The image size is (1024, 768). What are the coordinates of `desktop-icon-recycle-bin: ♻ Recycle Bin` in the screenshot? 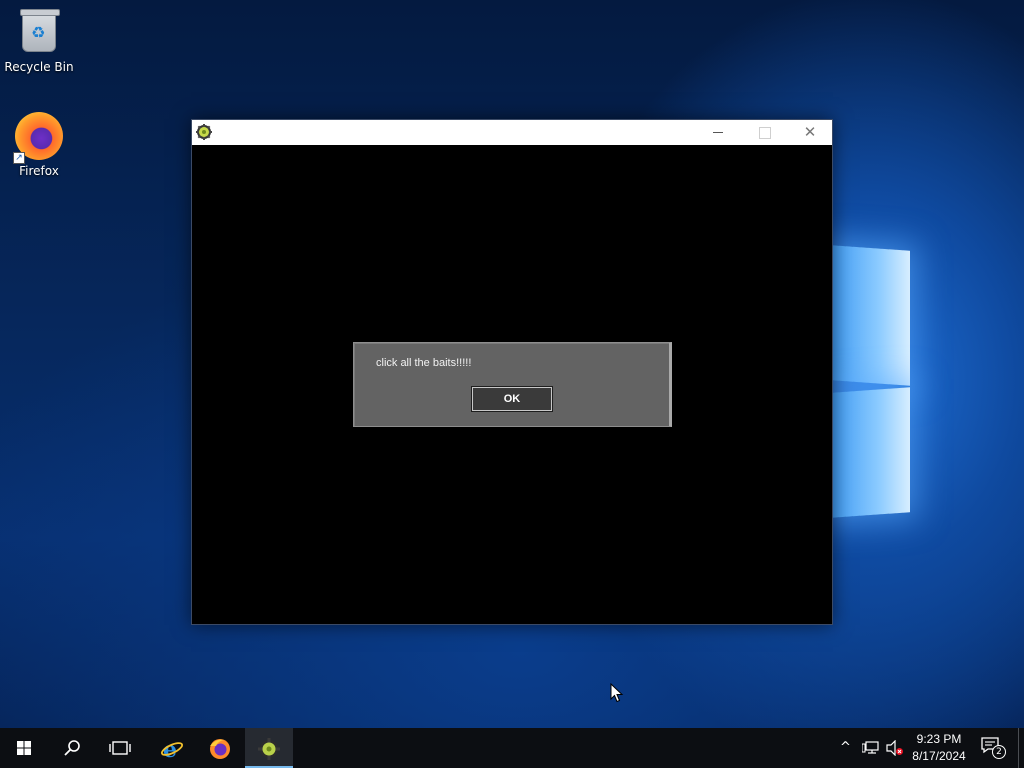 It's located at (39, 41).